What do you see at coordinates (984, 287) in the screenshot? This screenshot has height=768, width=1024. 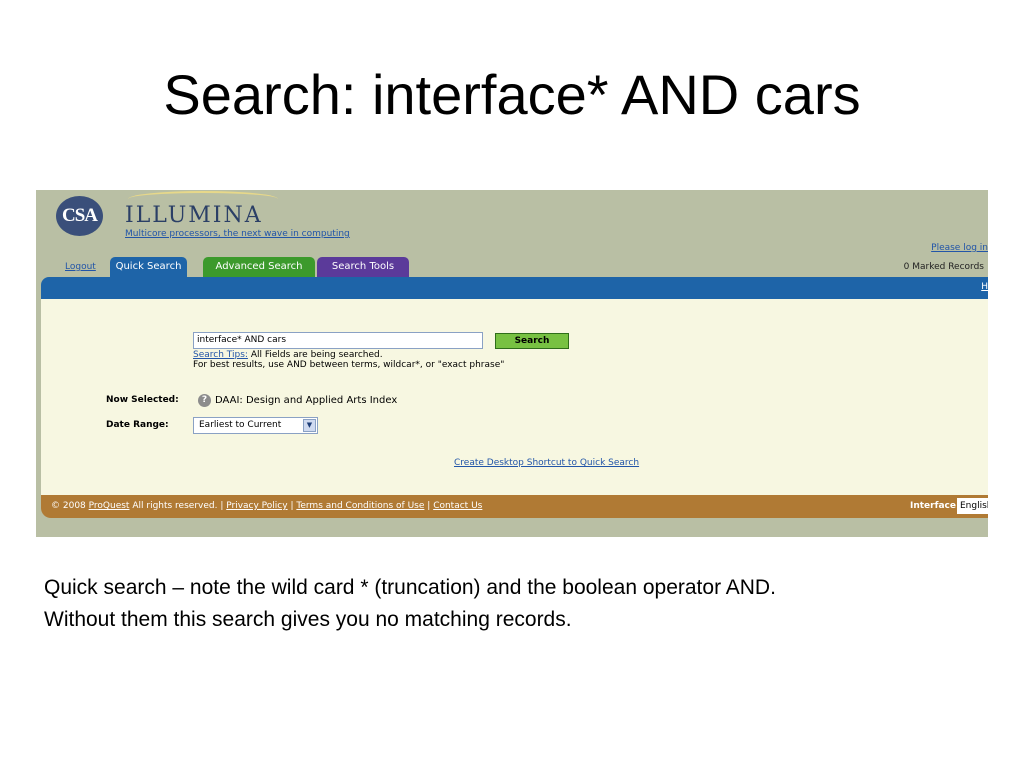 I see `help-link: H` at bounding box center [984, 287].